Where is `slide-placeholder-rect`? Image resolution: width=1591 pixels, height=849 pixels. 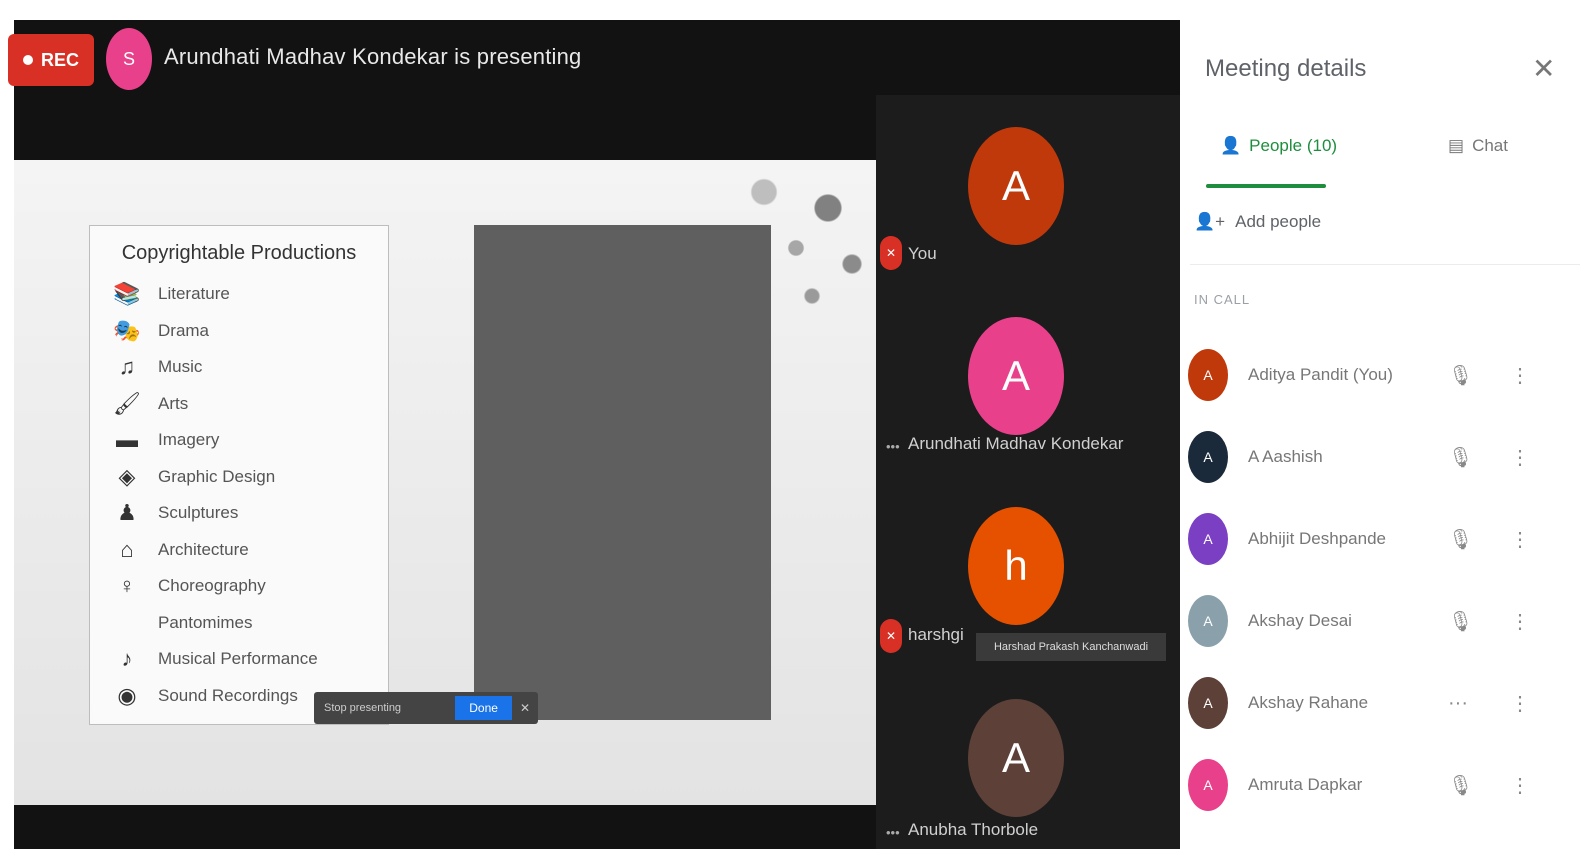
slide-placeholder-rect is located at coordinates (622, 472).